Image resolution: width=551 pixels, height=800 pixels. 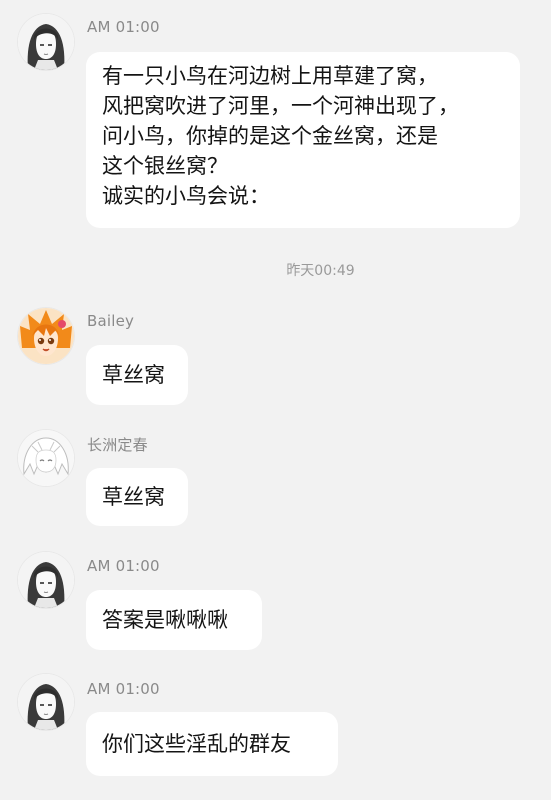 What do you see at coordinates (111, 321) in the screenshot?
I see `sender-name: Bailey` at bounding box center [111, 321].